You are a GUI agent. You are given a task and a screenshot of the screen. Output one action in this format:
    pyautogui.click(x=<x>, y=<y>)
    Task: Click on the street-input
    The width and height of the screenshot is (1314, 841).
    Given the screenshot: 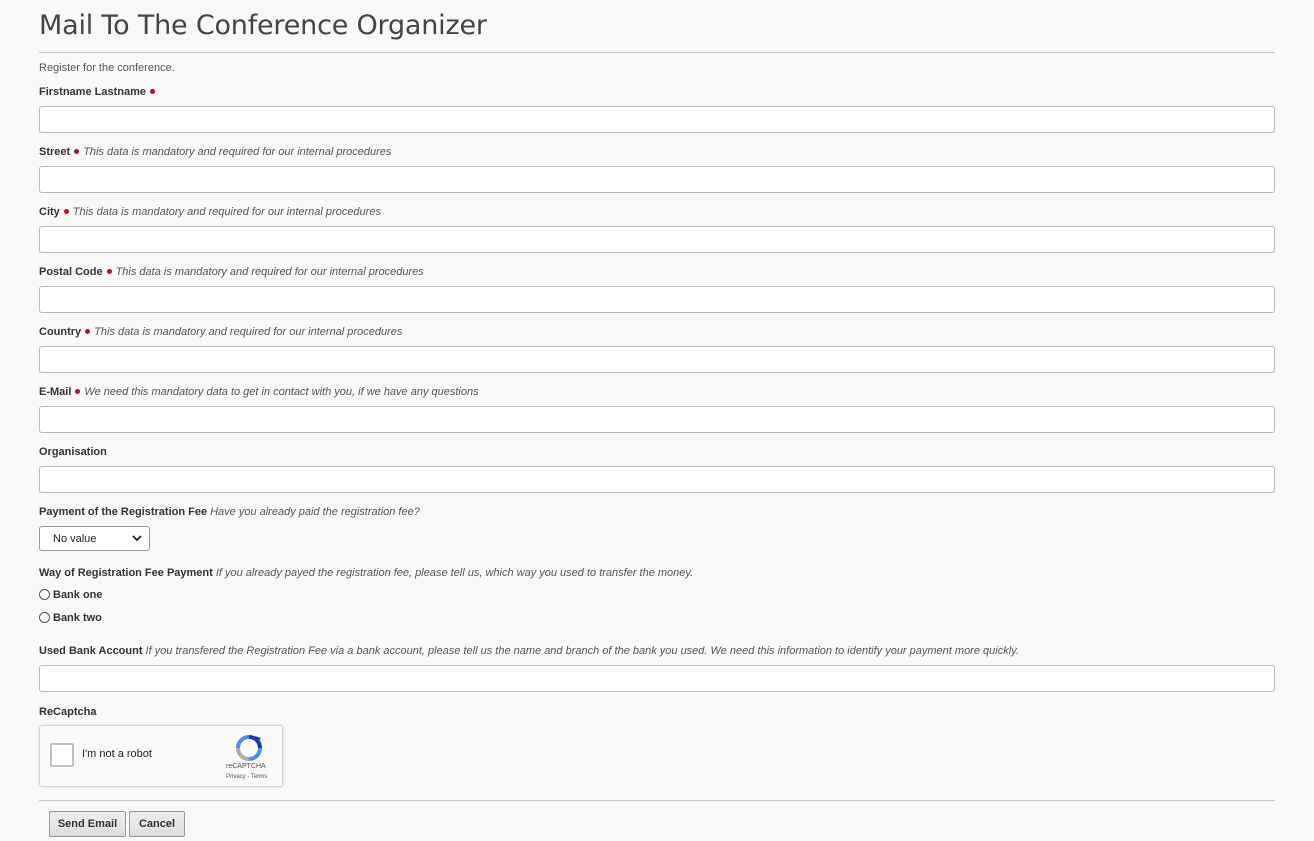 What is the action you would take?
    pyautogui.click(x=657, y=179)
    